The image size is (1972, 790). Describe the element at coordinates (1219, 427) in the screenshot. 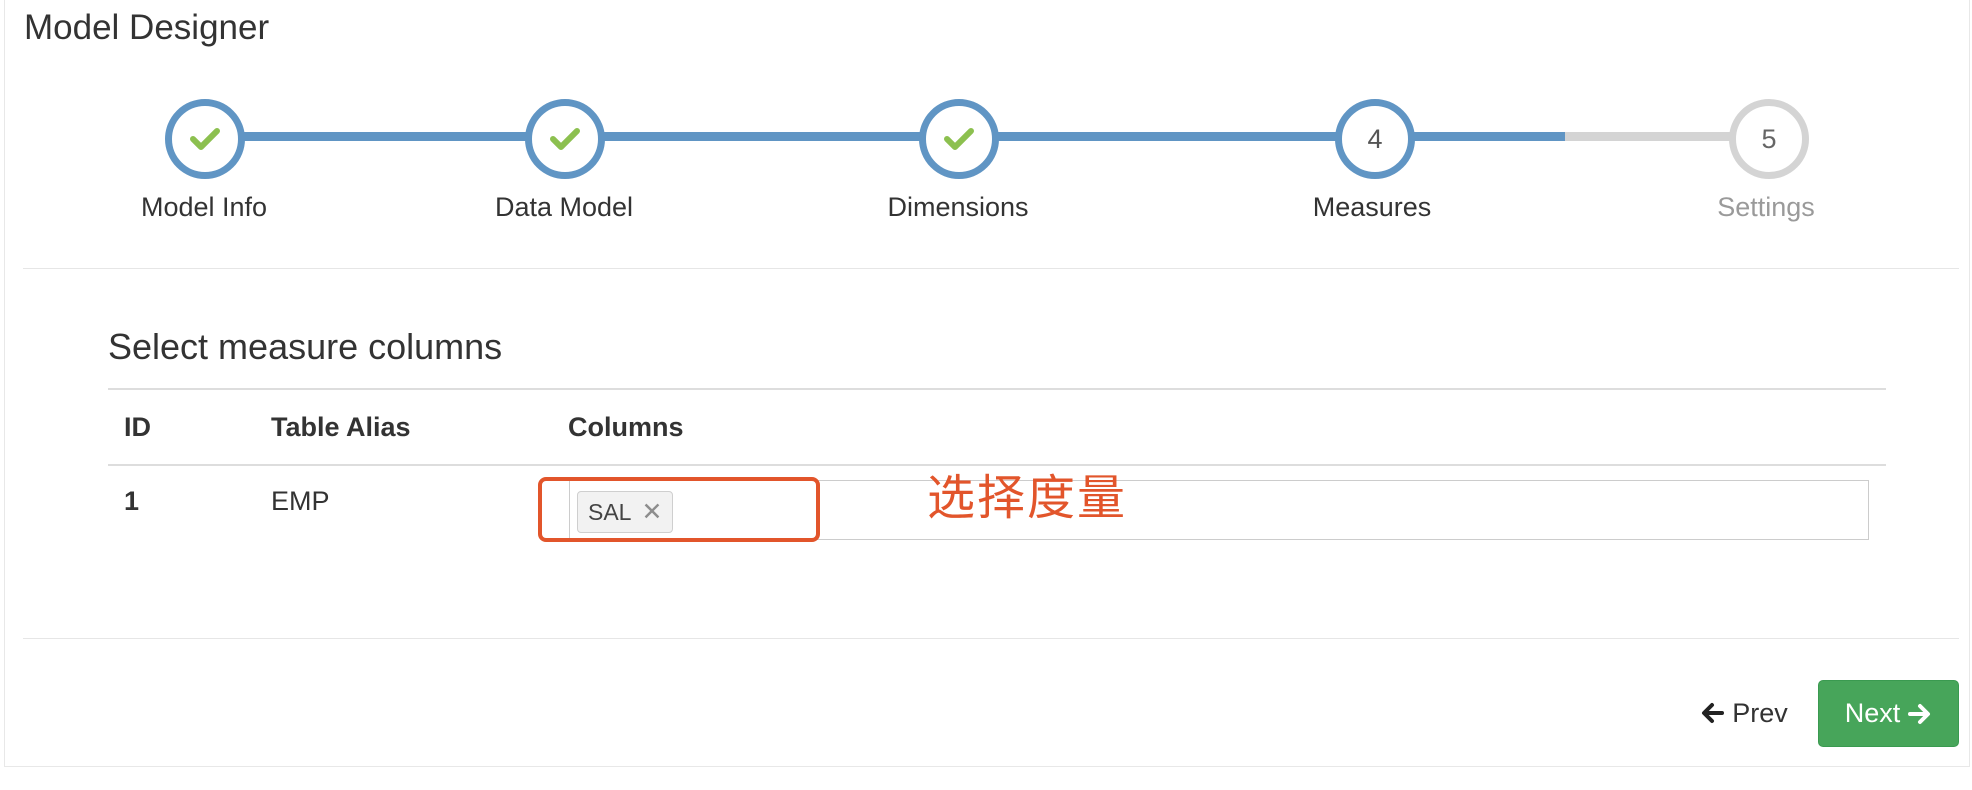

I see `column-header-columns: Columns` at that location.